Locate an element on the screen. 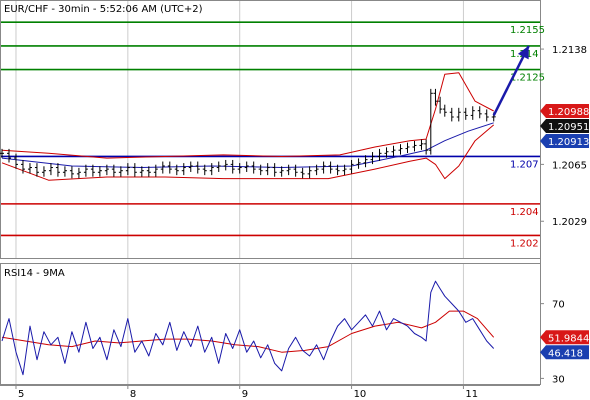 The height and width of the screenshot is (400, 590). y-tick-label: 1.2029 is located at coordinates (569, 222).